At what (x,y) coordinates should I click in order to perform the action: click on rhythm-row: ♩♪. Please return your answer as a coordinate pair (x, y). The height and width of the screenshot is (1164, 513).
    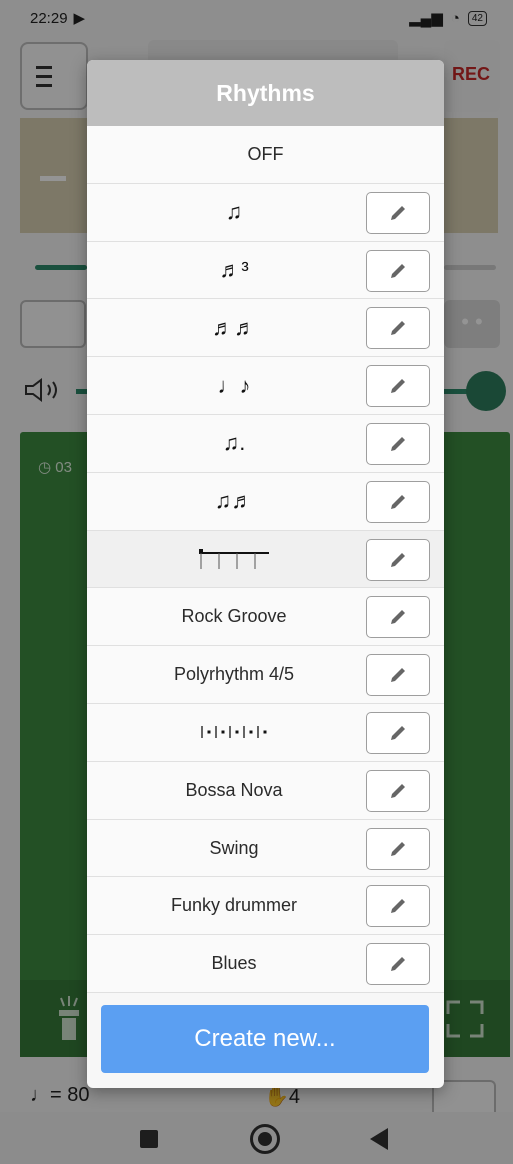
    Looking at the image, I should click on (265, 386).